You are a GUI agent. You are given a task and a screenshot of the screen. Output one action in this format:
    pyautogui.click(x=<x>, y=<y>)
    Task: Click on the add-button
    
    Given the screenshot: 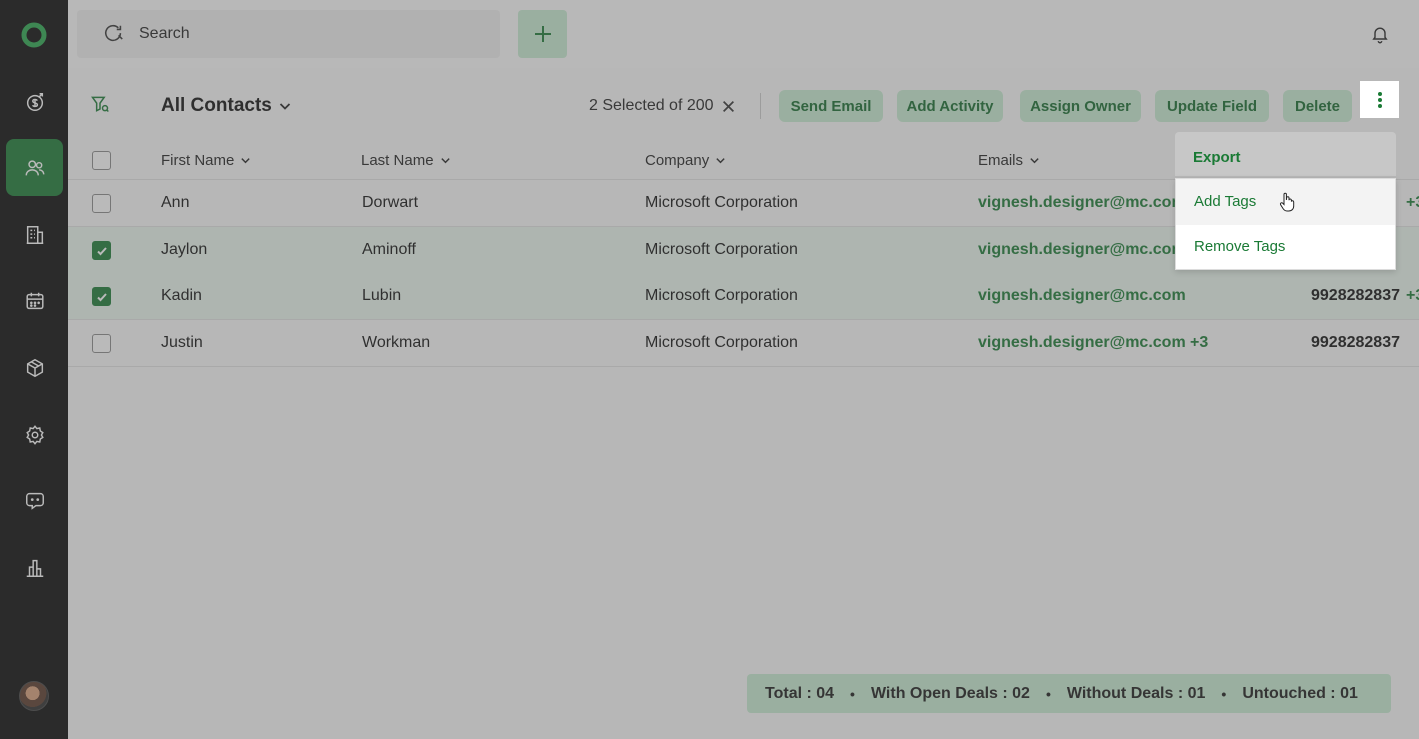 What is the action you would take?
    pyautogui.click(x=542, y=34)
    